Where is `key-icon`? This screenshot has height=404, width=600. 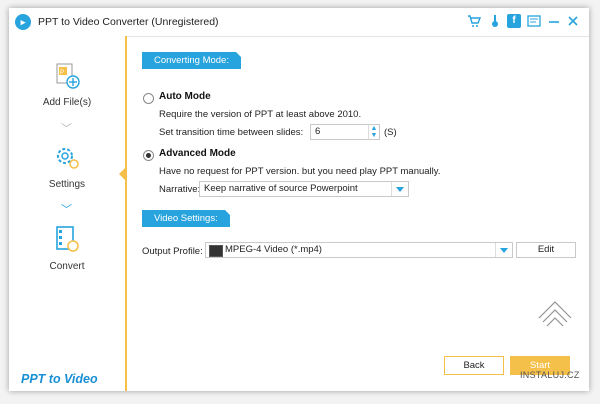
key-icon is located at coordinates (495, 21).